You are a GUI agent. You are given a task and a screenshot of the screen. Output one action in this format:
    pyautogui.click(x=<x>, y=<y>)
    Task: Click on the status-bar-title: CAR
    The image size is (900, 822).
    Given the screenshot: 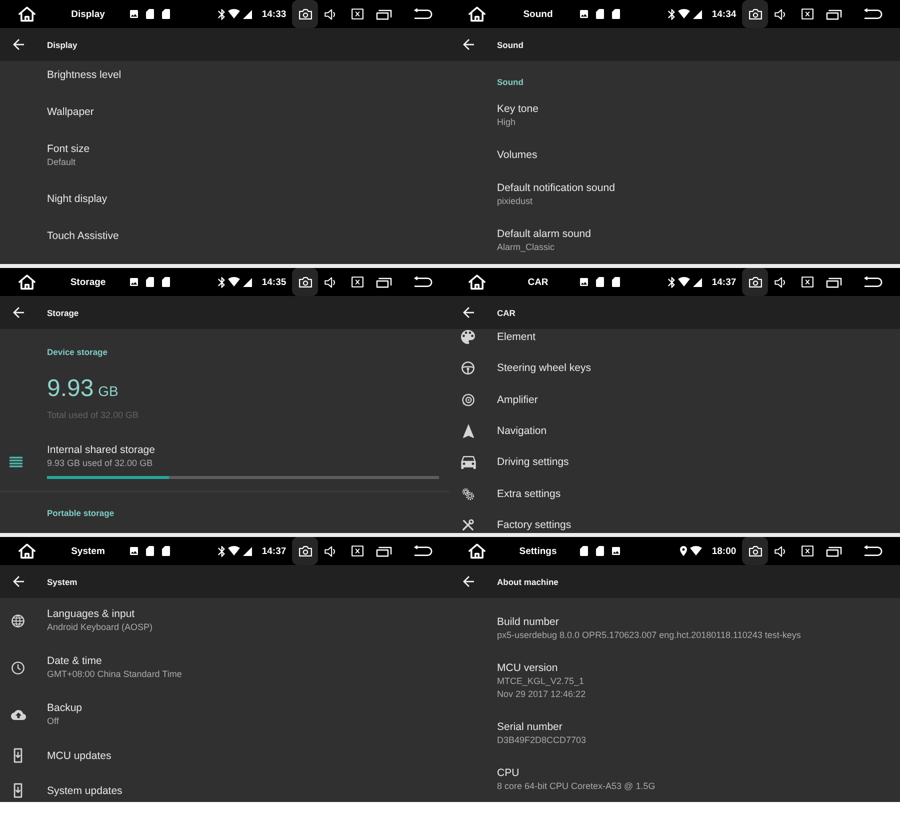 What is the action you would take?
    pyautogui.click(x=538, y=282)
    